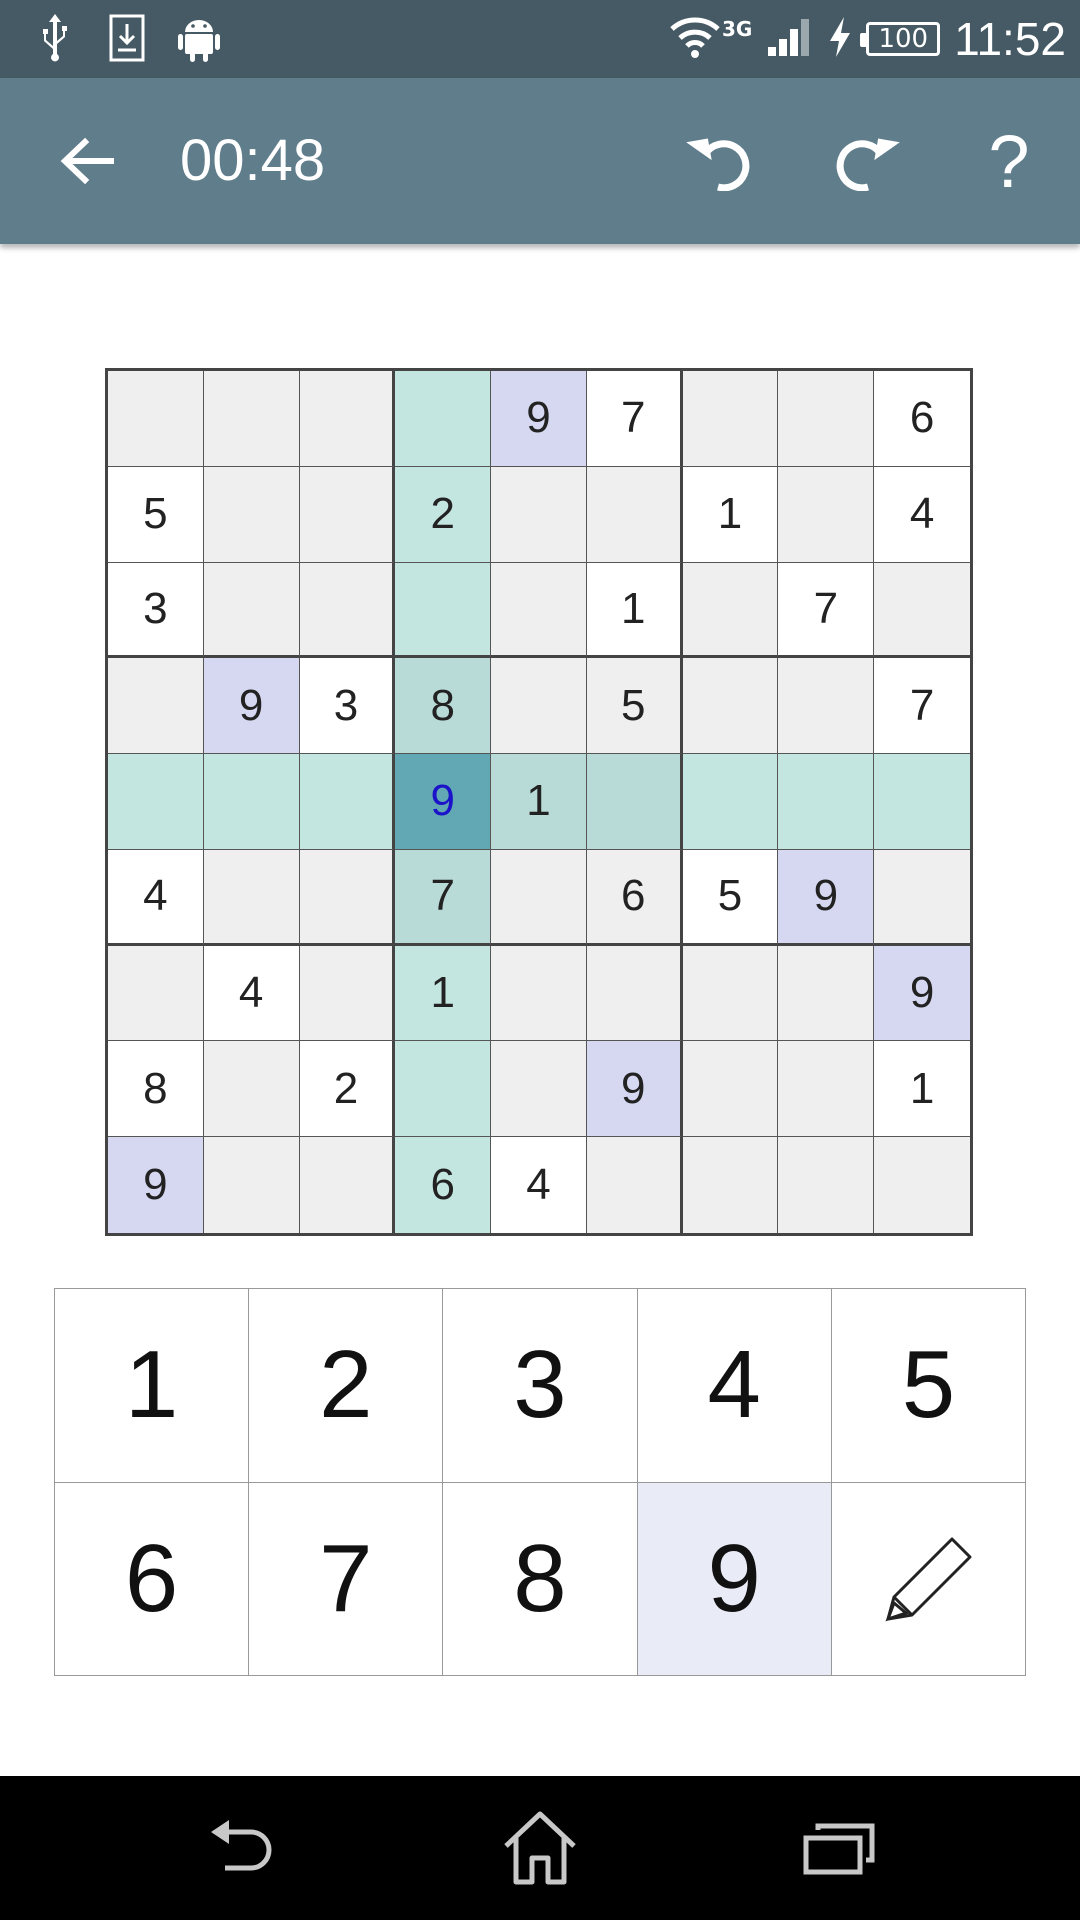  I want to click on key-6: 6, so click(152, 1579).